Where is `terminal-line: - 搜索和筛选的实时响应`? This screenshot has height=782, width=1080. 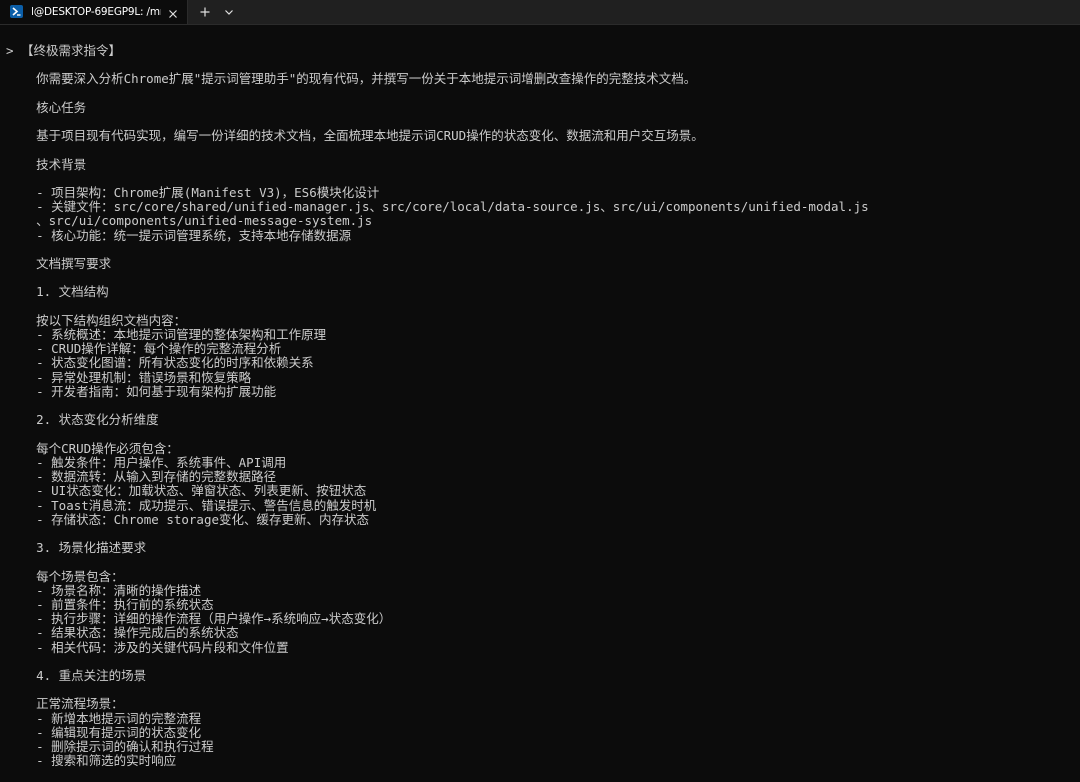 terminal-line: - 搜索和筛选的实时响应 is located at coordinates (91, 761).